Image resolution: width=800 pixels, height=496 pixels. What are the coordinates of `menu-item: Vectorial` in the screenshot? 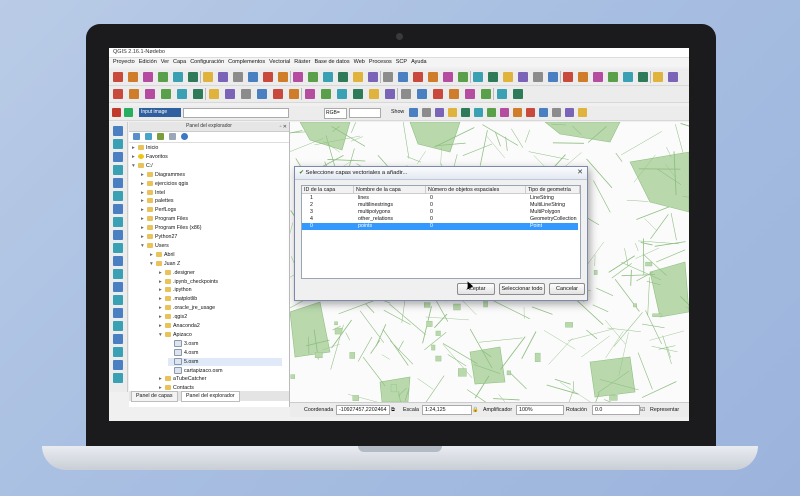 It's located at (279, 62).